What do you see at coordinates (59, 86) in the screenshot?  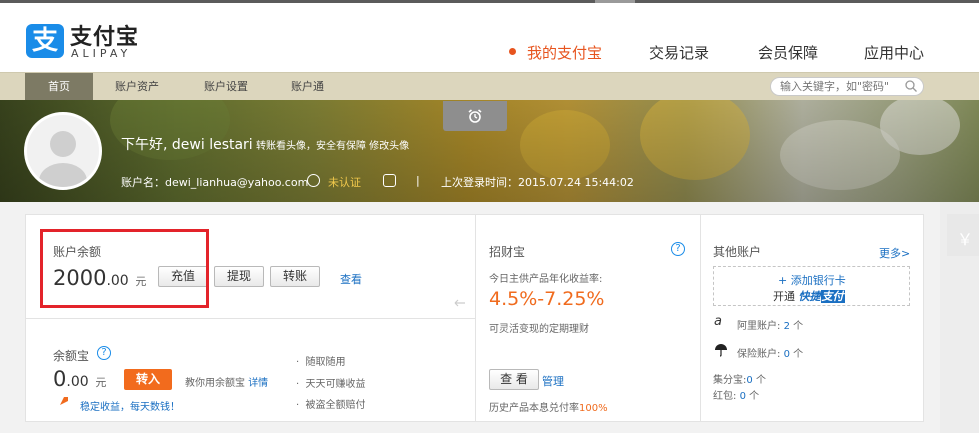 I see `subnav-home: 首页` at bounding box center [59, 86].